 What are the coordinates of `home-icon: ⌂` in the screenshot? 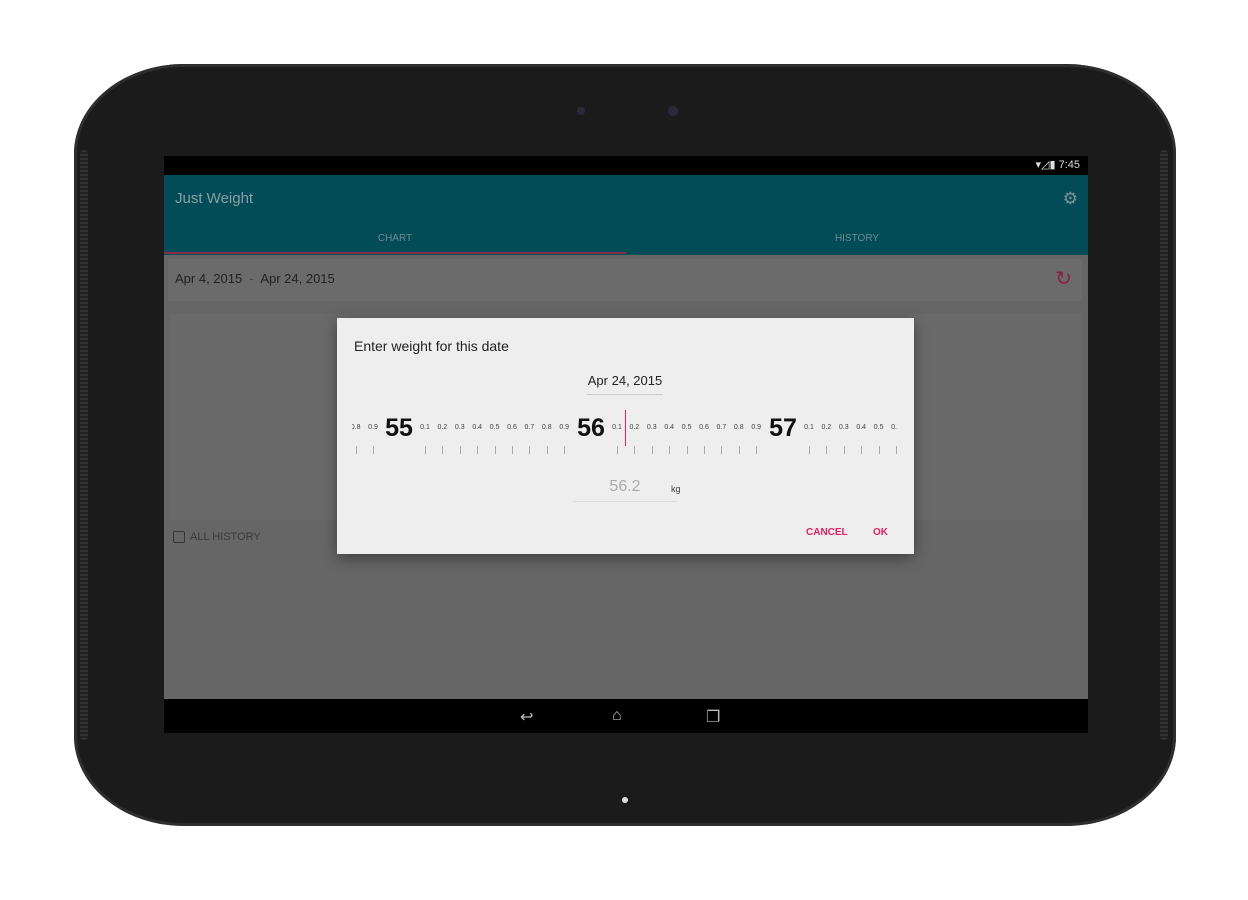 It's located at (617, 716).